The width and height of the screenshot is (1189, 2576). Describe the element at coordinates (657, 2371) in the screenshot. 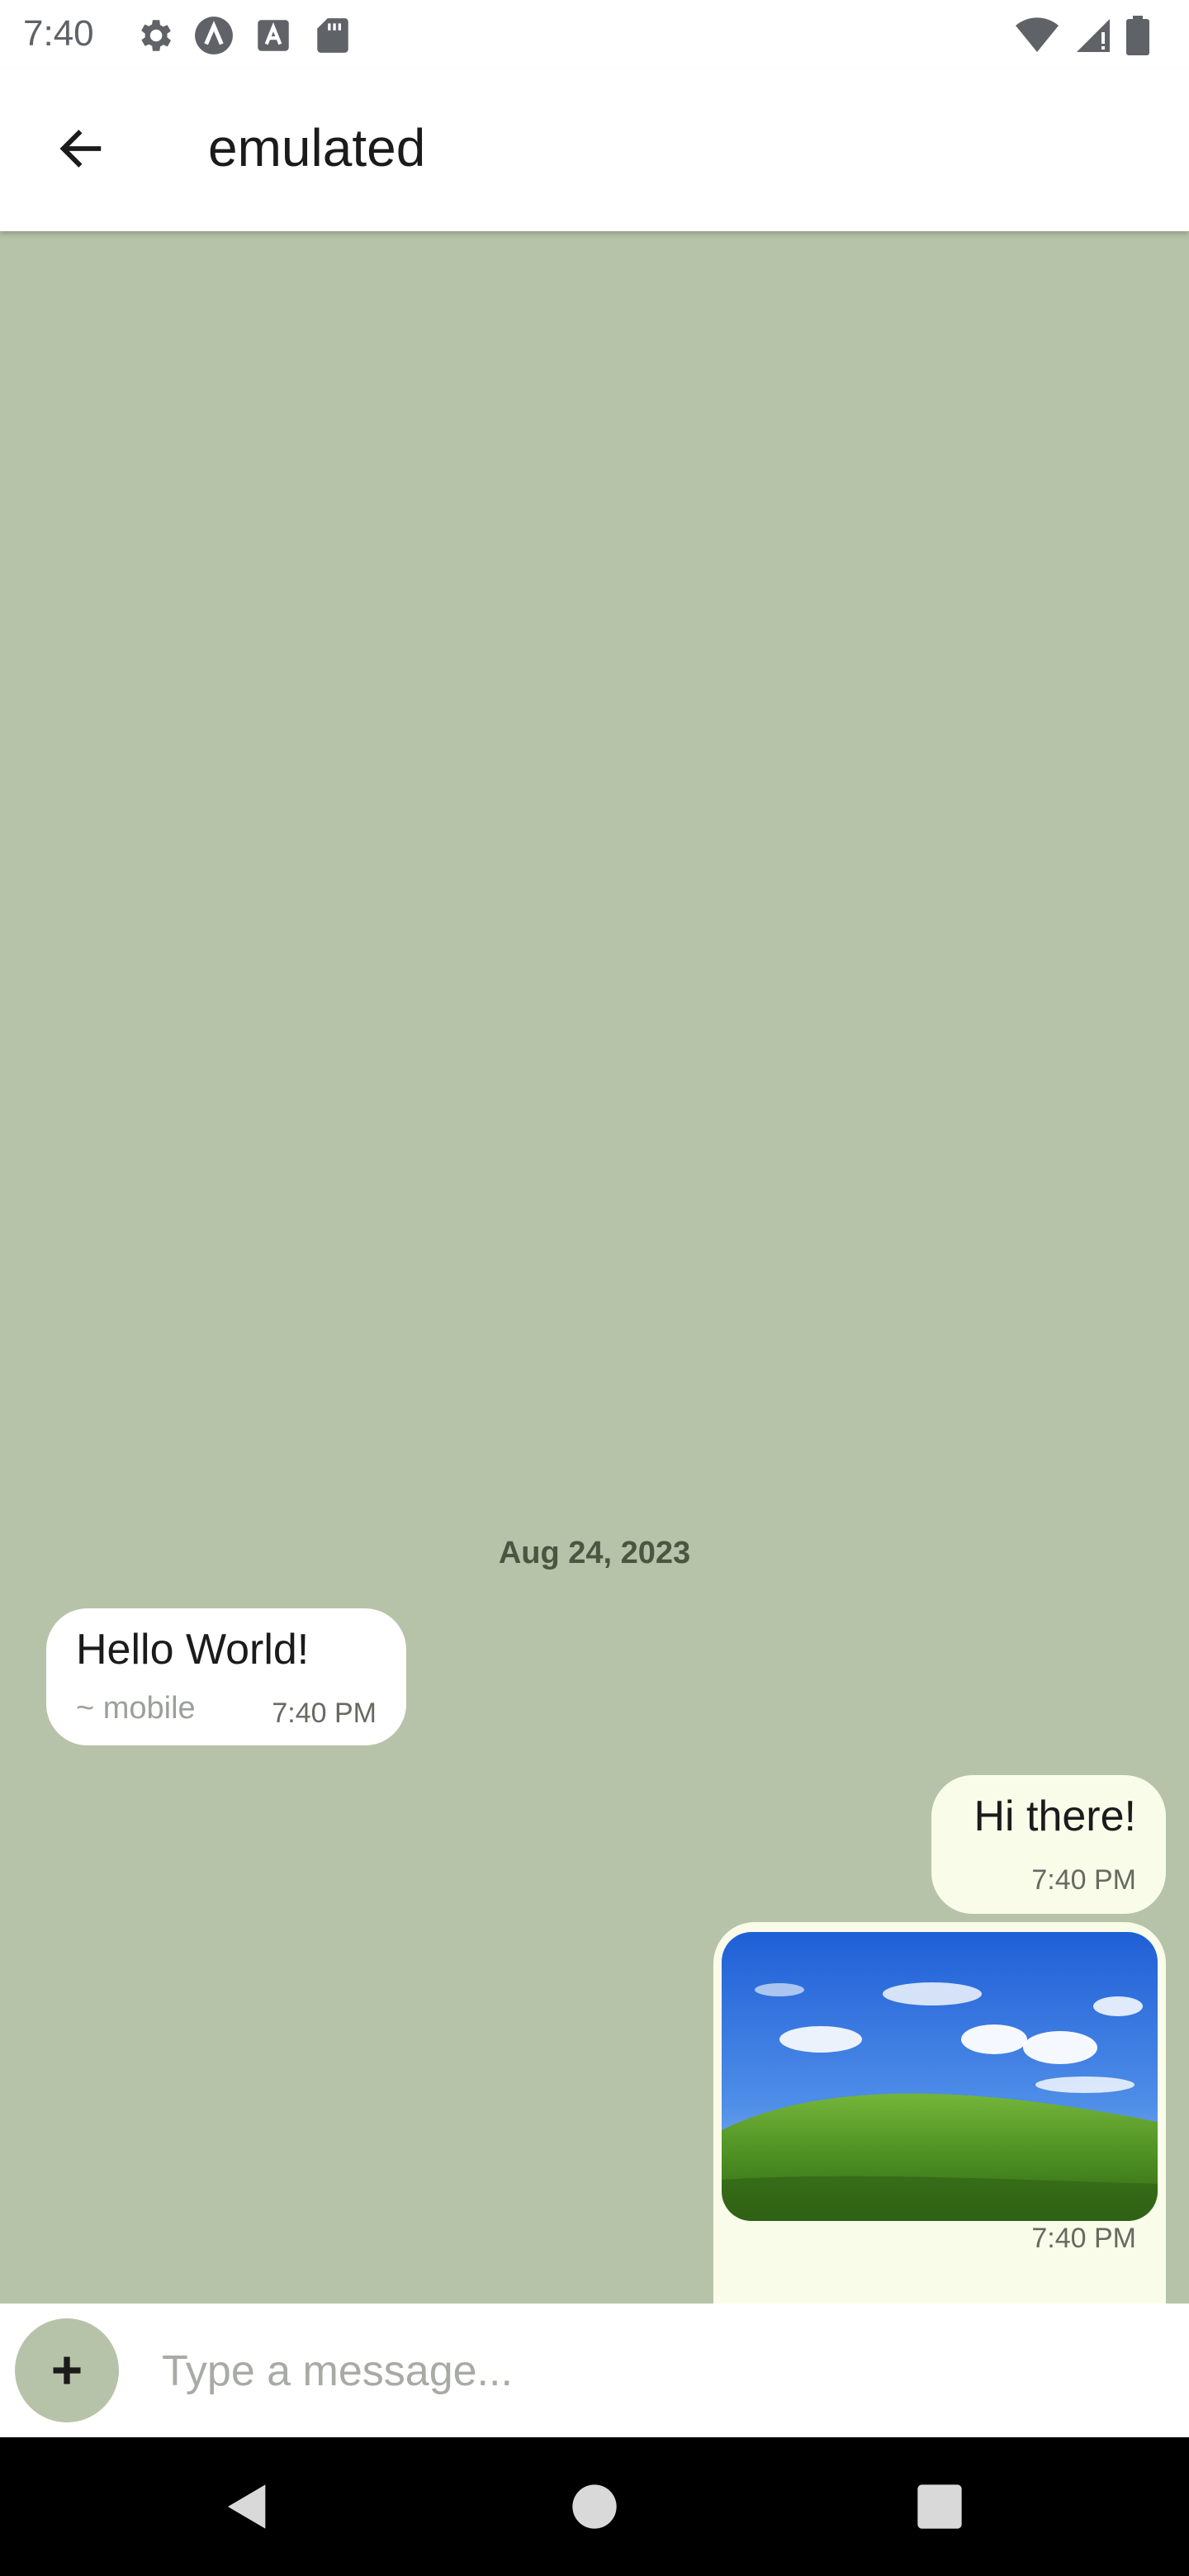

I see `message-input` at that location.